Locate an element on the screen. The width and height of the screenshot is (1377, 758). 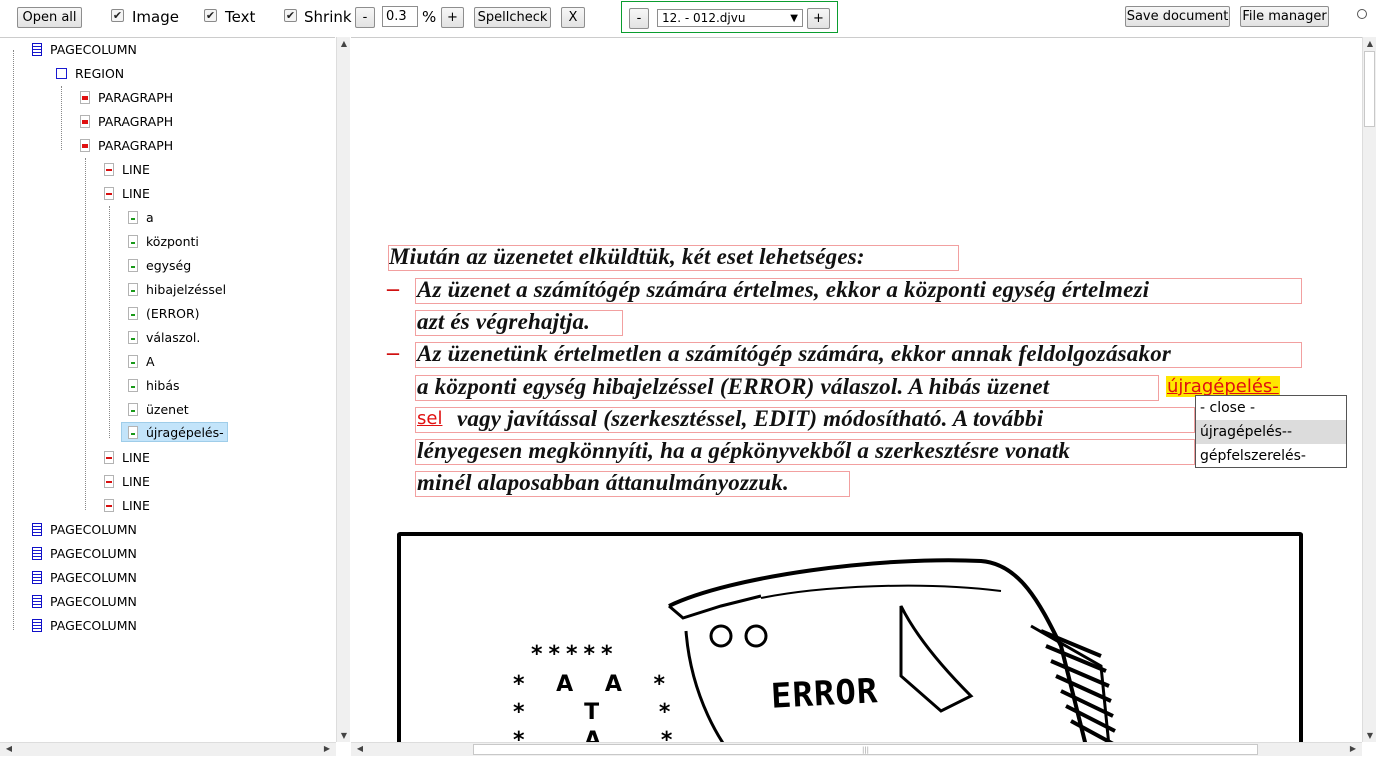
tree-node-region: REGION is located at coordinates (90, 73).